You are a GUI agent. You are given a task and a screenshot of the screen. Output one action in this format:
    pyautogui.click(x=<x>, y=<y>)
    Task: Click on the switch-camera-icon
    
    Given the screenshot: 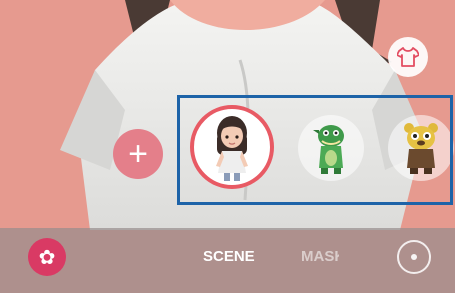 What is the action you would take?
    pyautogui.click(x=414, y=257)
    